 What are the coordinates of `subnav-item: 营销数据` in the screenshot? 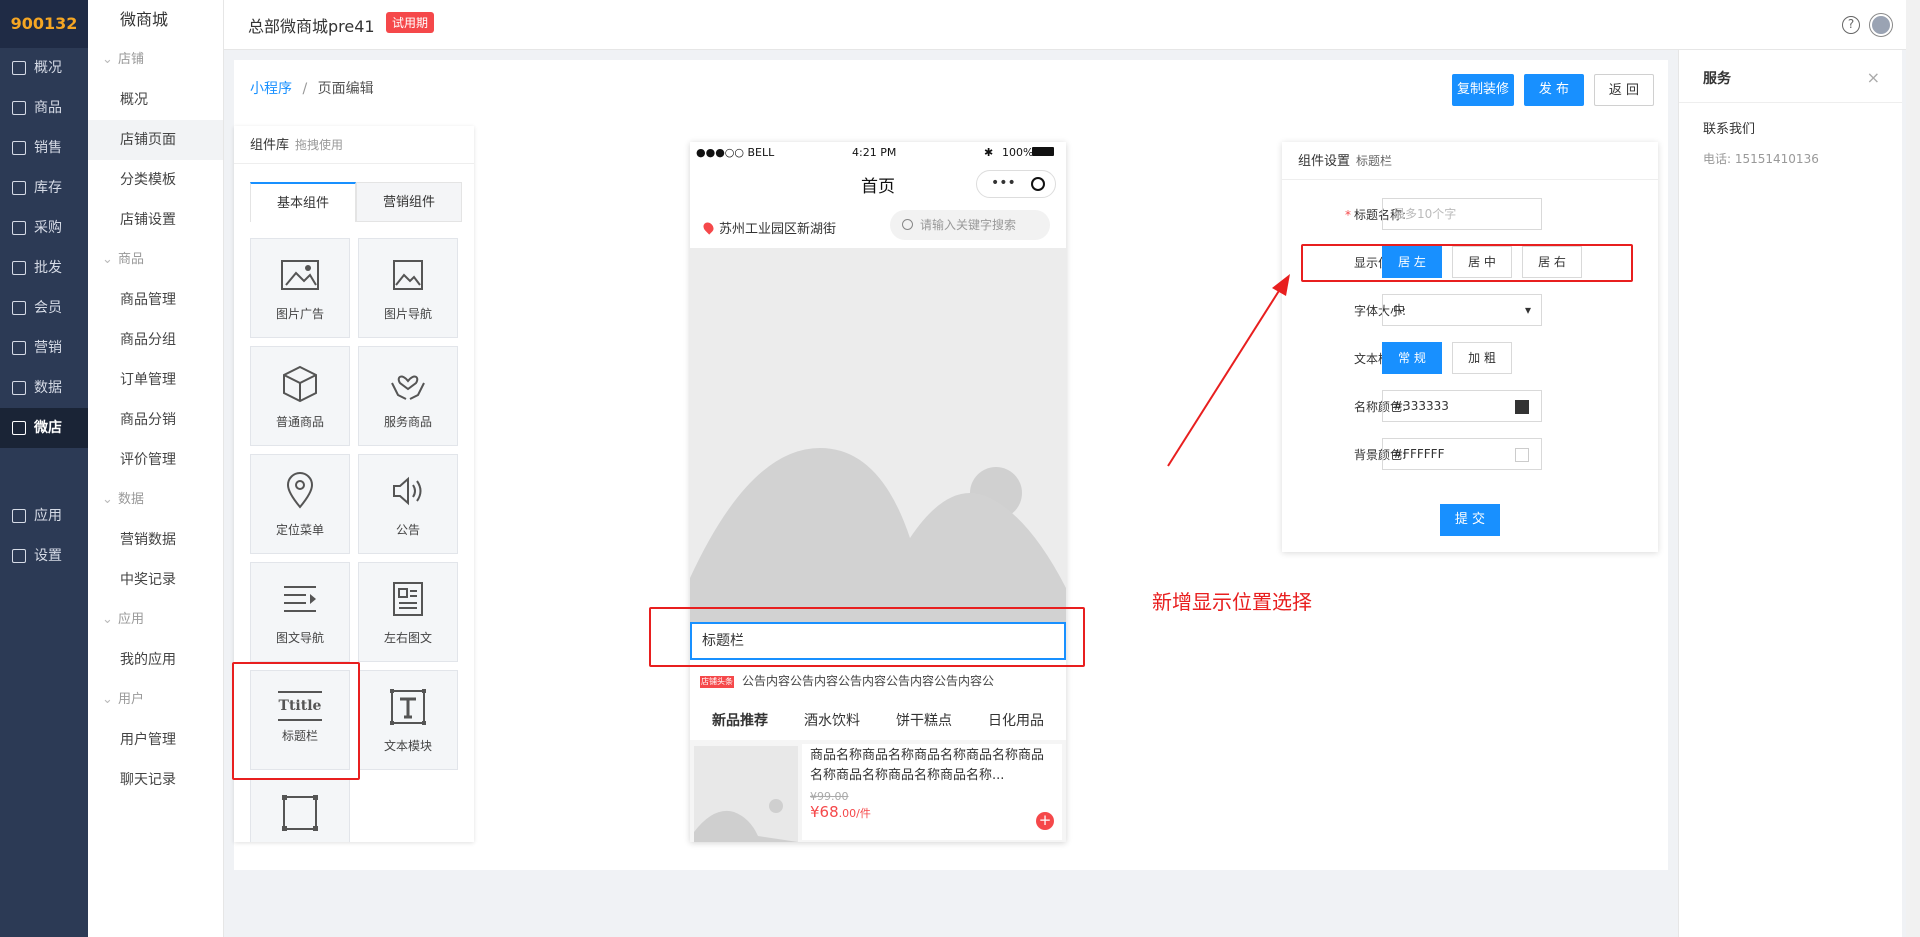 It's located at (155, 540).